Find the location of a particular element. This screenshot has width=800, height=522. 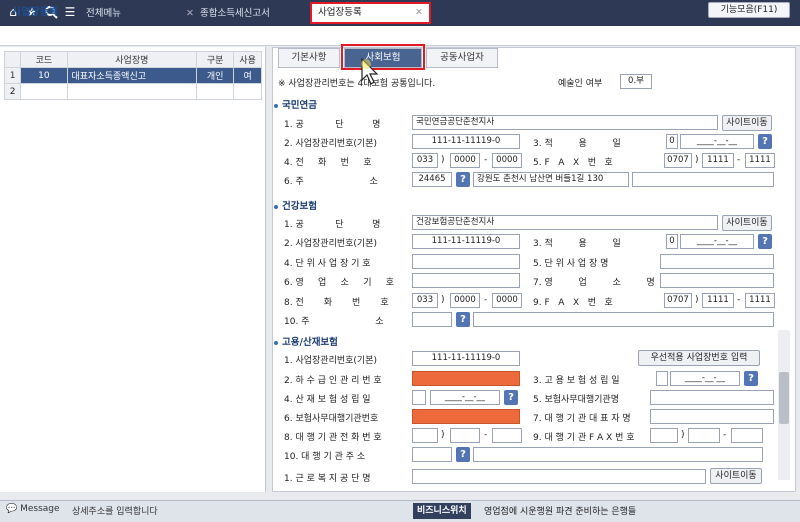

tab-co-business: 공동사업자 is located at coordinates (462, 58).